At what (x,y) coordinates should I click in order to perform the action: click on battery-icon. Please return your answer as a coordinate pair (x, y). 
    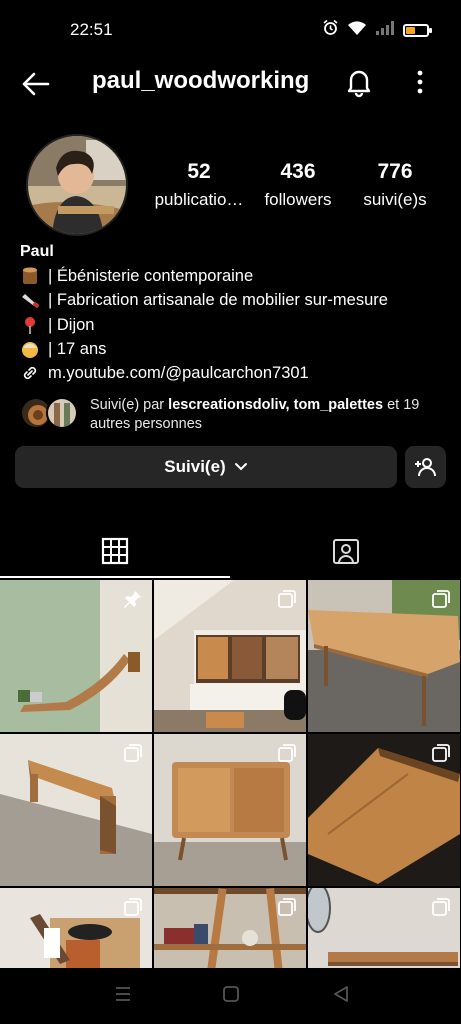
    Looking at the image, I should click on (417, 30).